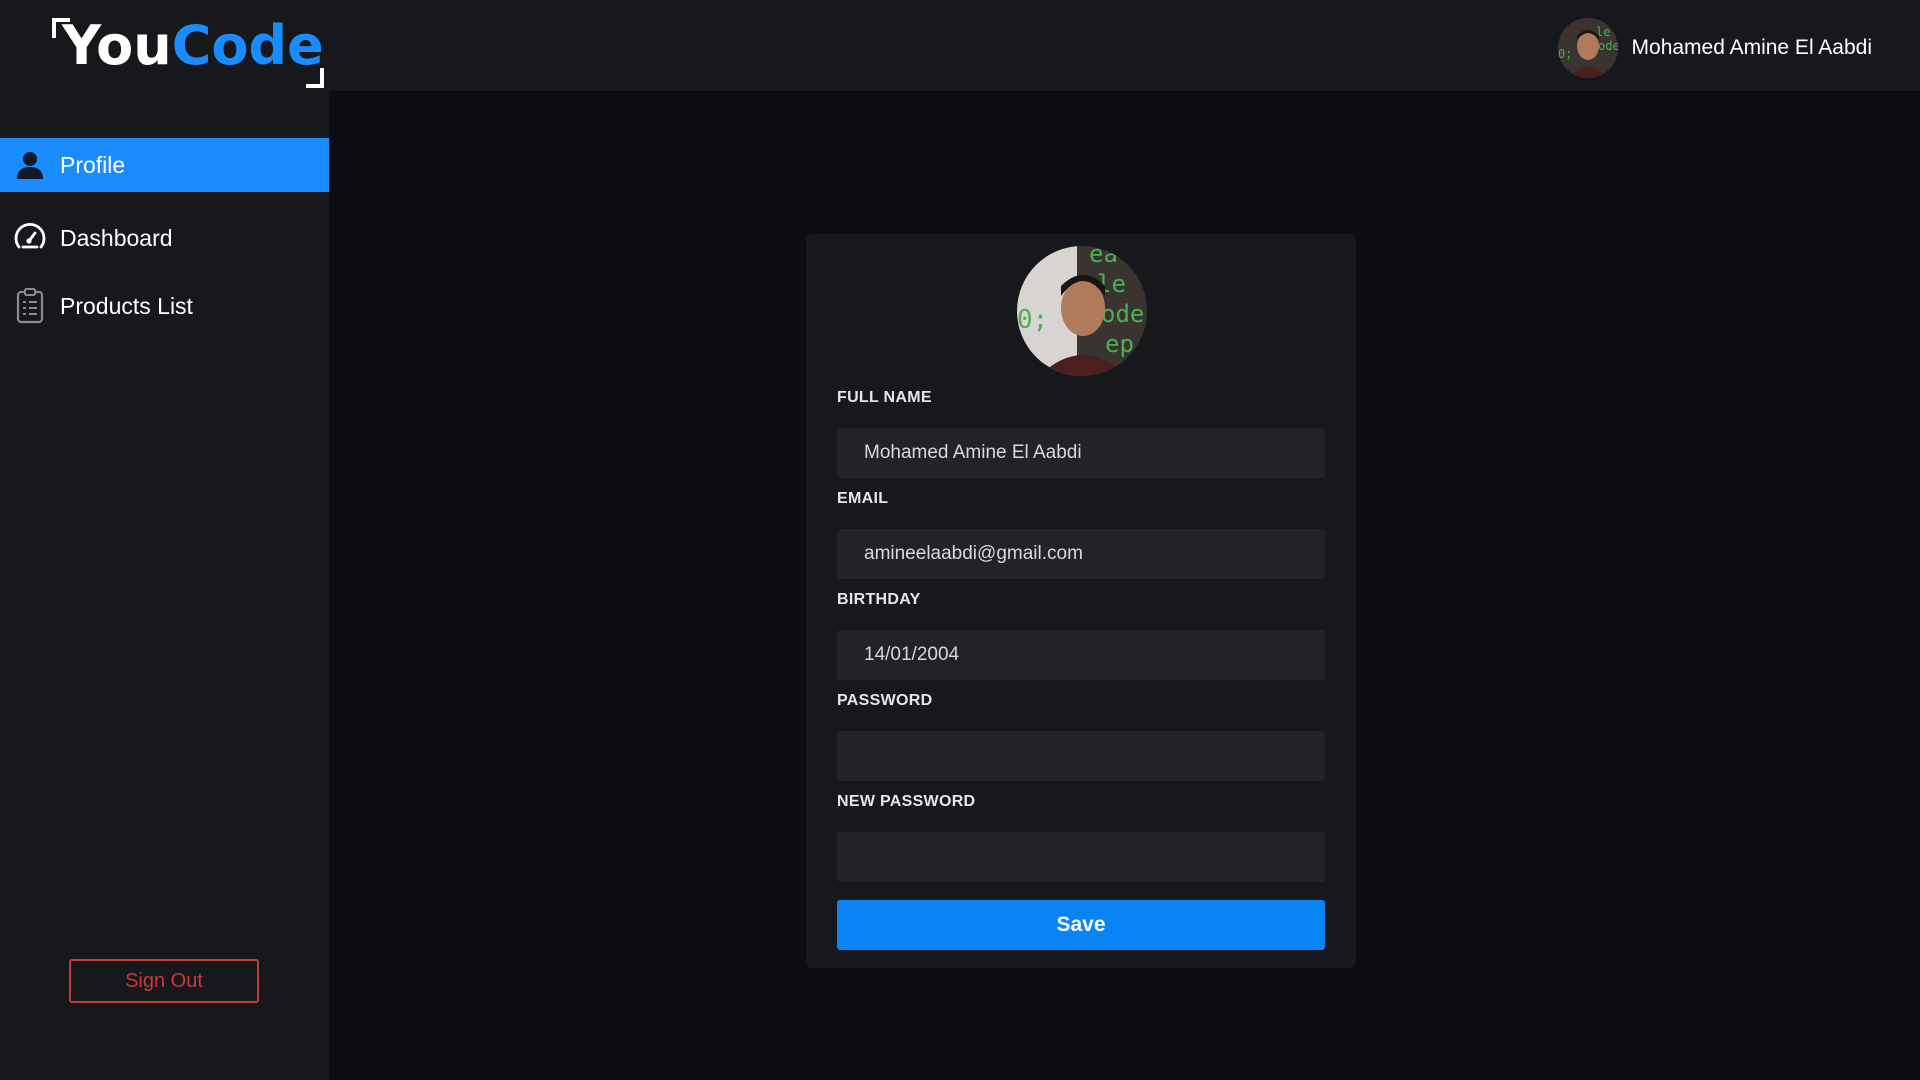 This screenshot has width=1920, height=1080. Describe the element at coordinates (164, 165) in the screenshot. I see `sidebar-item-profile: Profile` at that location.